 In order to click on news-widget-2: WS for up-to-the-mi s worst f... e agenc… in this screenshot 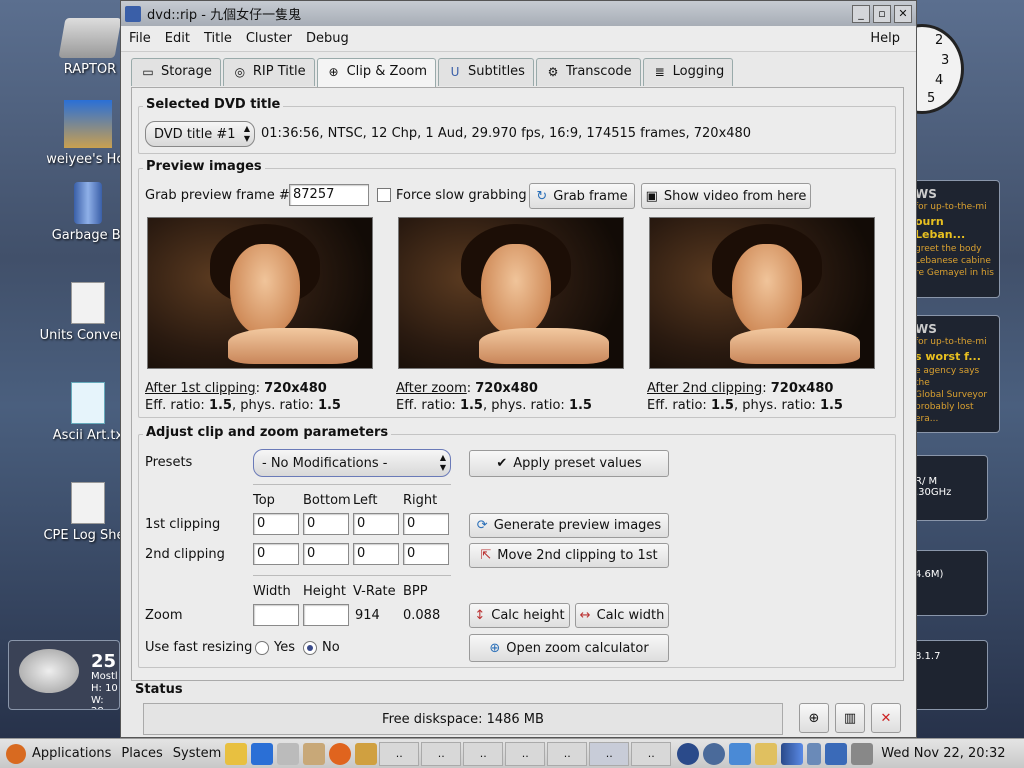, I will do `click(955, 374)`.